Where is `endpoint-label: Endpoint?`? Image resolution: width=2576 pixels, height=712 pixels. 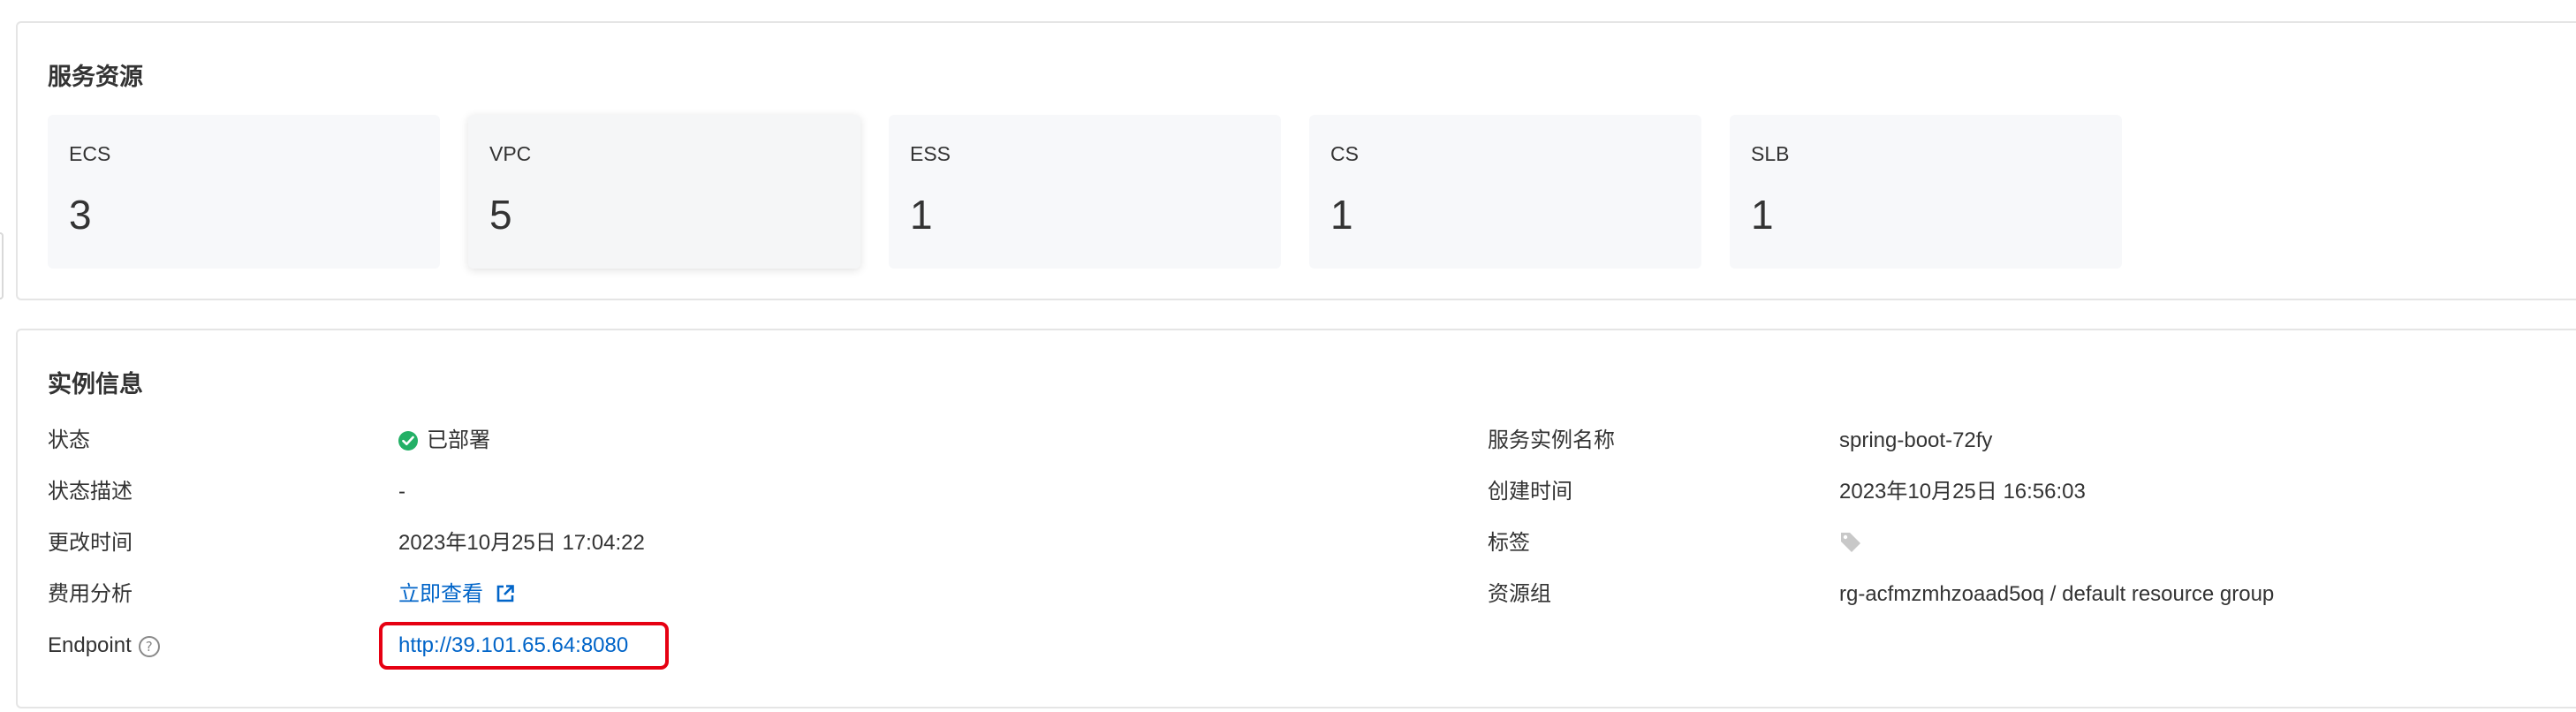
endpoint-label: Endpoint? is located at coordinates (104, 645).